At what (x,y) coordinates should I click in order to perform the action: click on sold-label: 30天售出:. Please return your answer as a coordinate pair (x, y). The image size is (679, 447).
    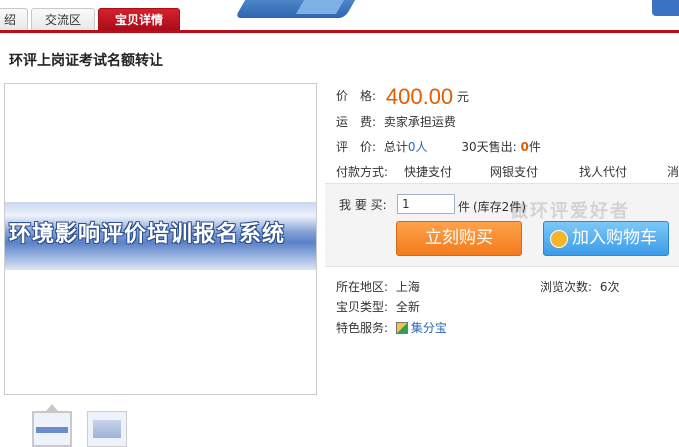
    Looking at the image, I should click on (489, 147).